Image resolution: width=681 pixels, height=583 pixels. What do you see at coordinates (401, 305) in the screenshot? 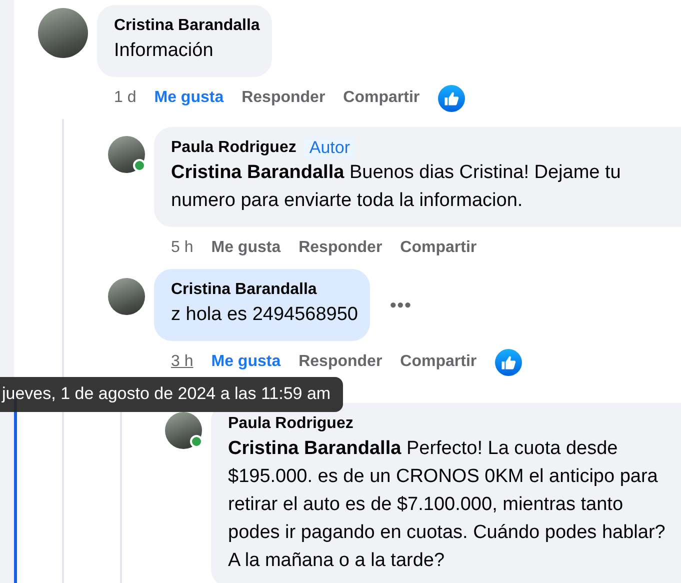
I see `more-options-button: •••` at bounding box center [401, 305].